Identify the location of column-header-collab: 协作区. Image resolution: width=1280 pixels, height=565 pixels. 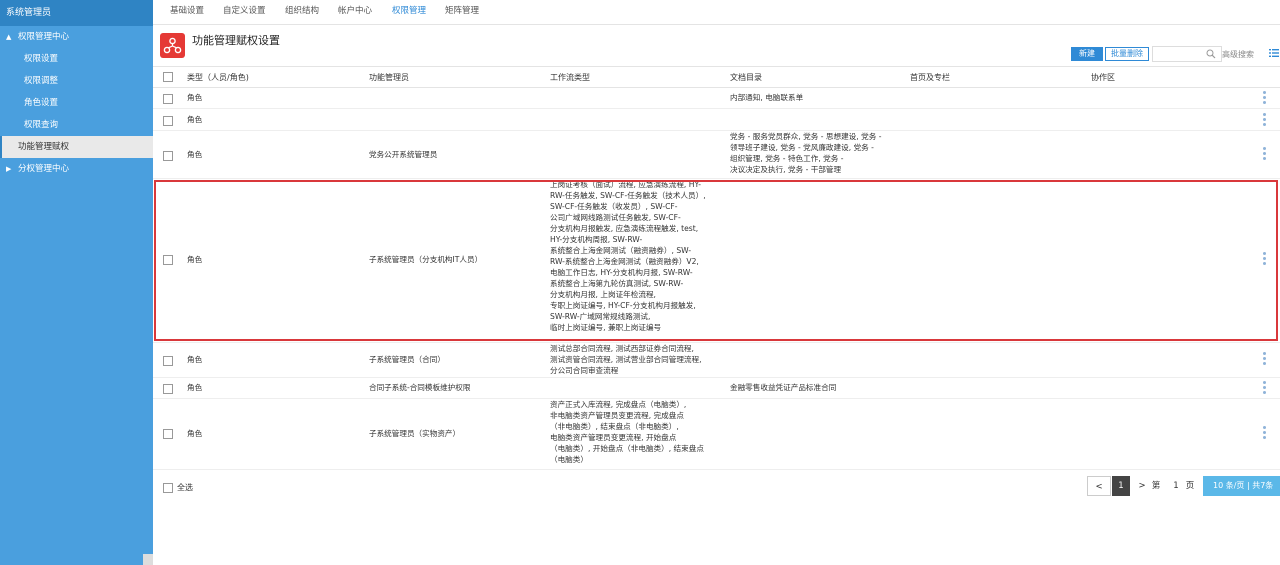
(1103, 77).